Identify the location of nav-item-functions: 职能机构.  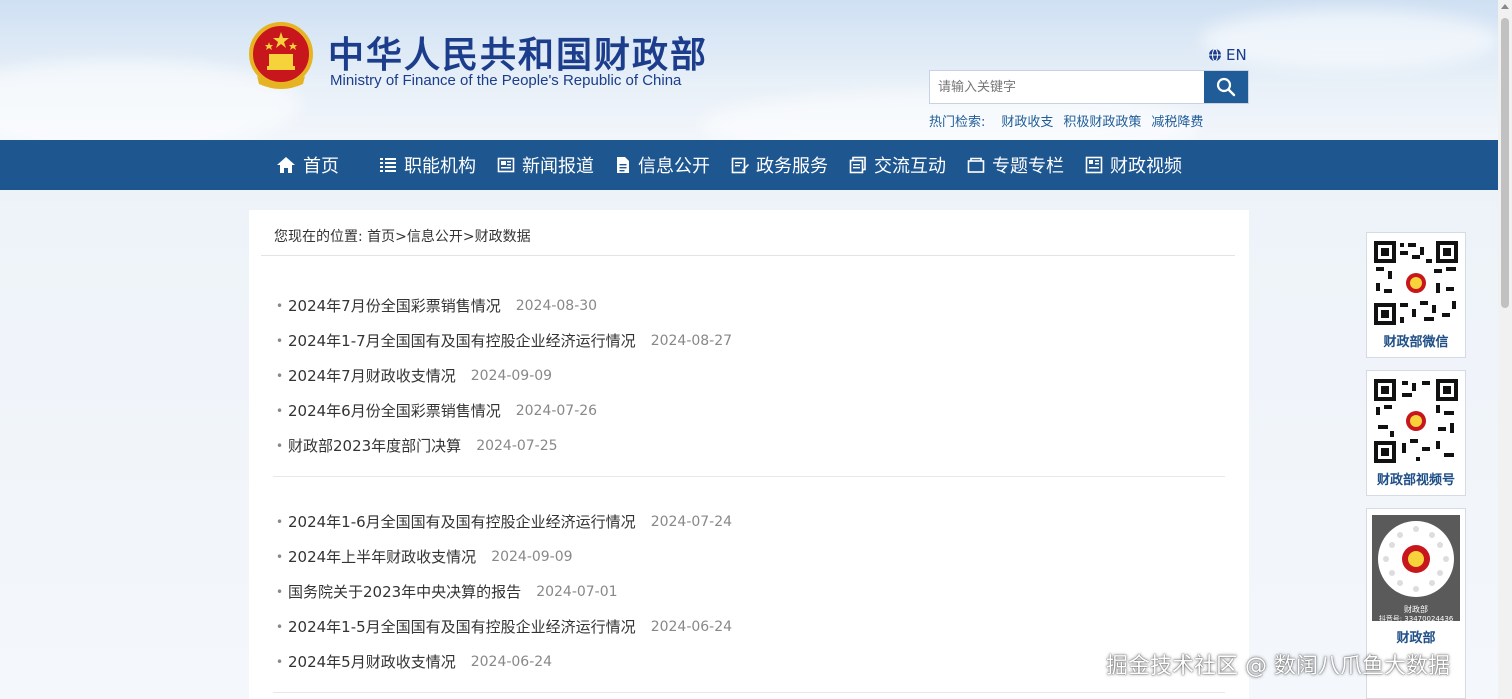
(427, 165).